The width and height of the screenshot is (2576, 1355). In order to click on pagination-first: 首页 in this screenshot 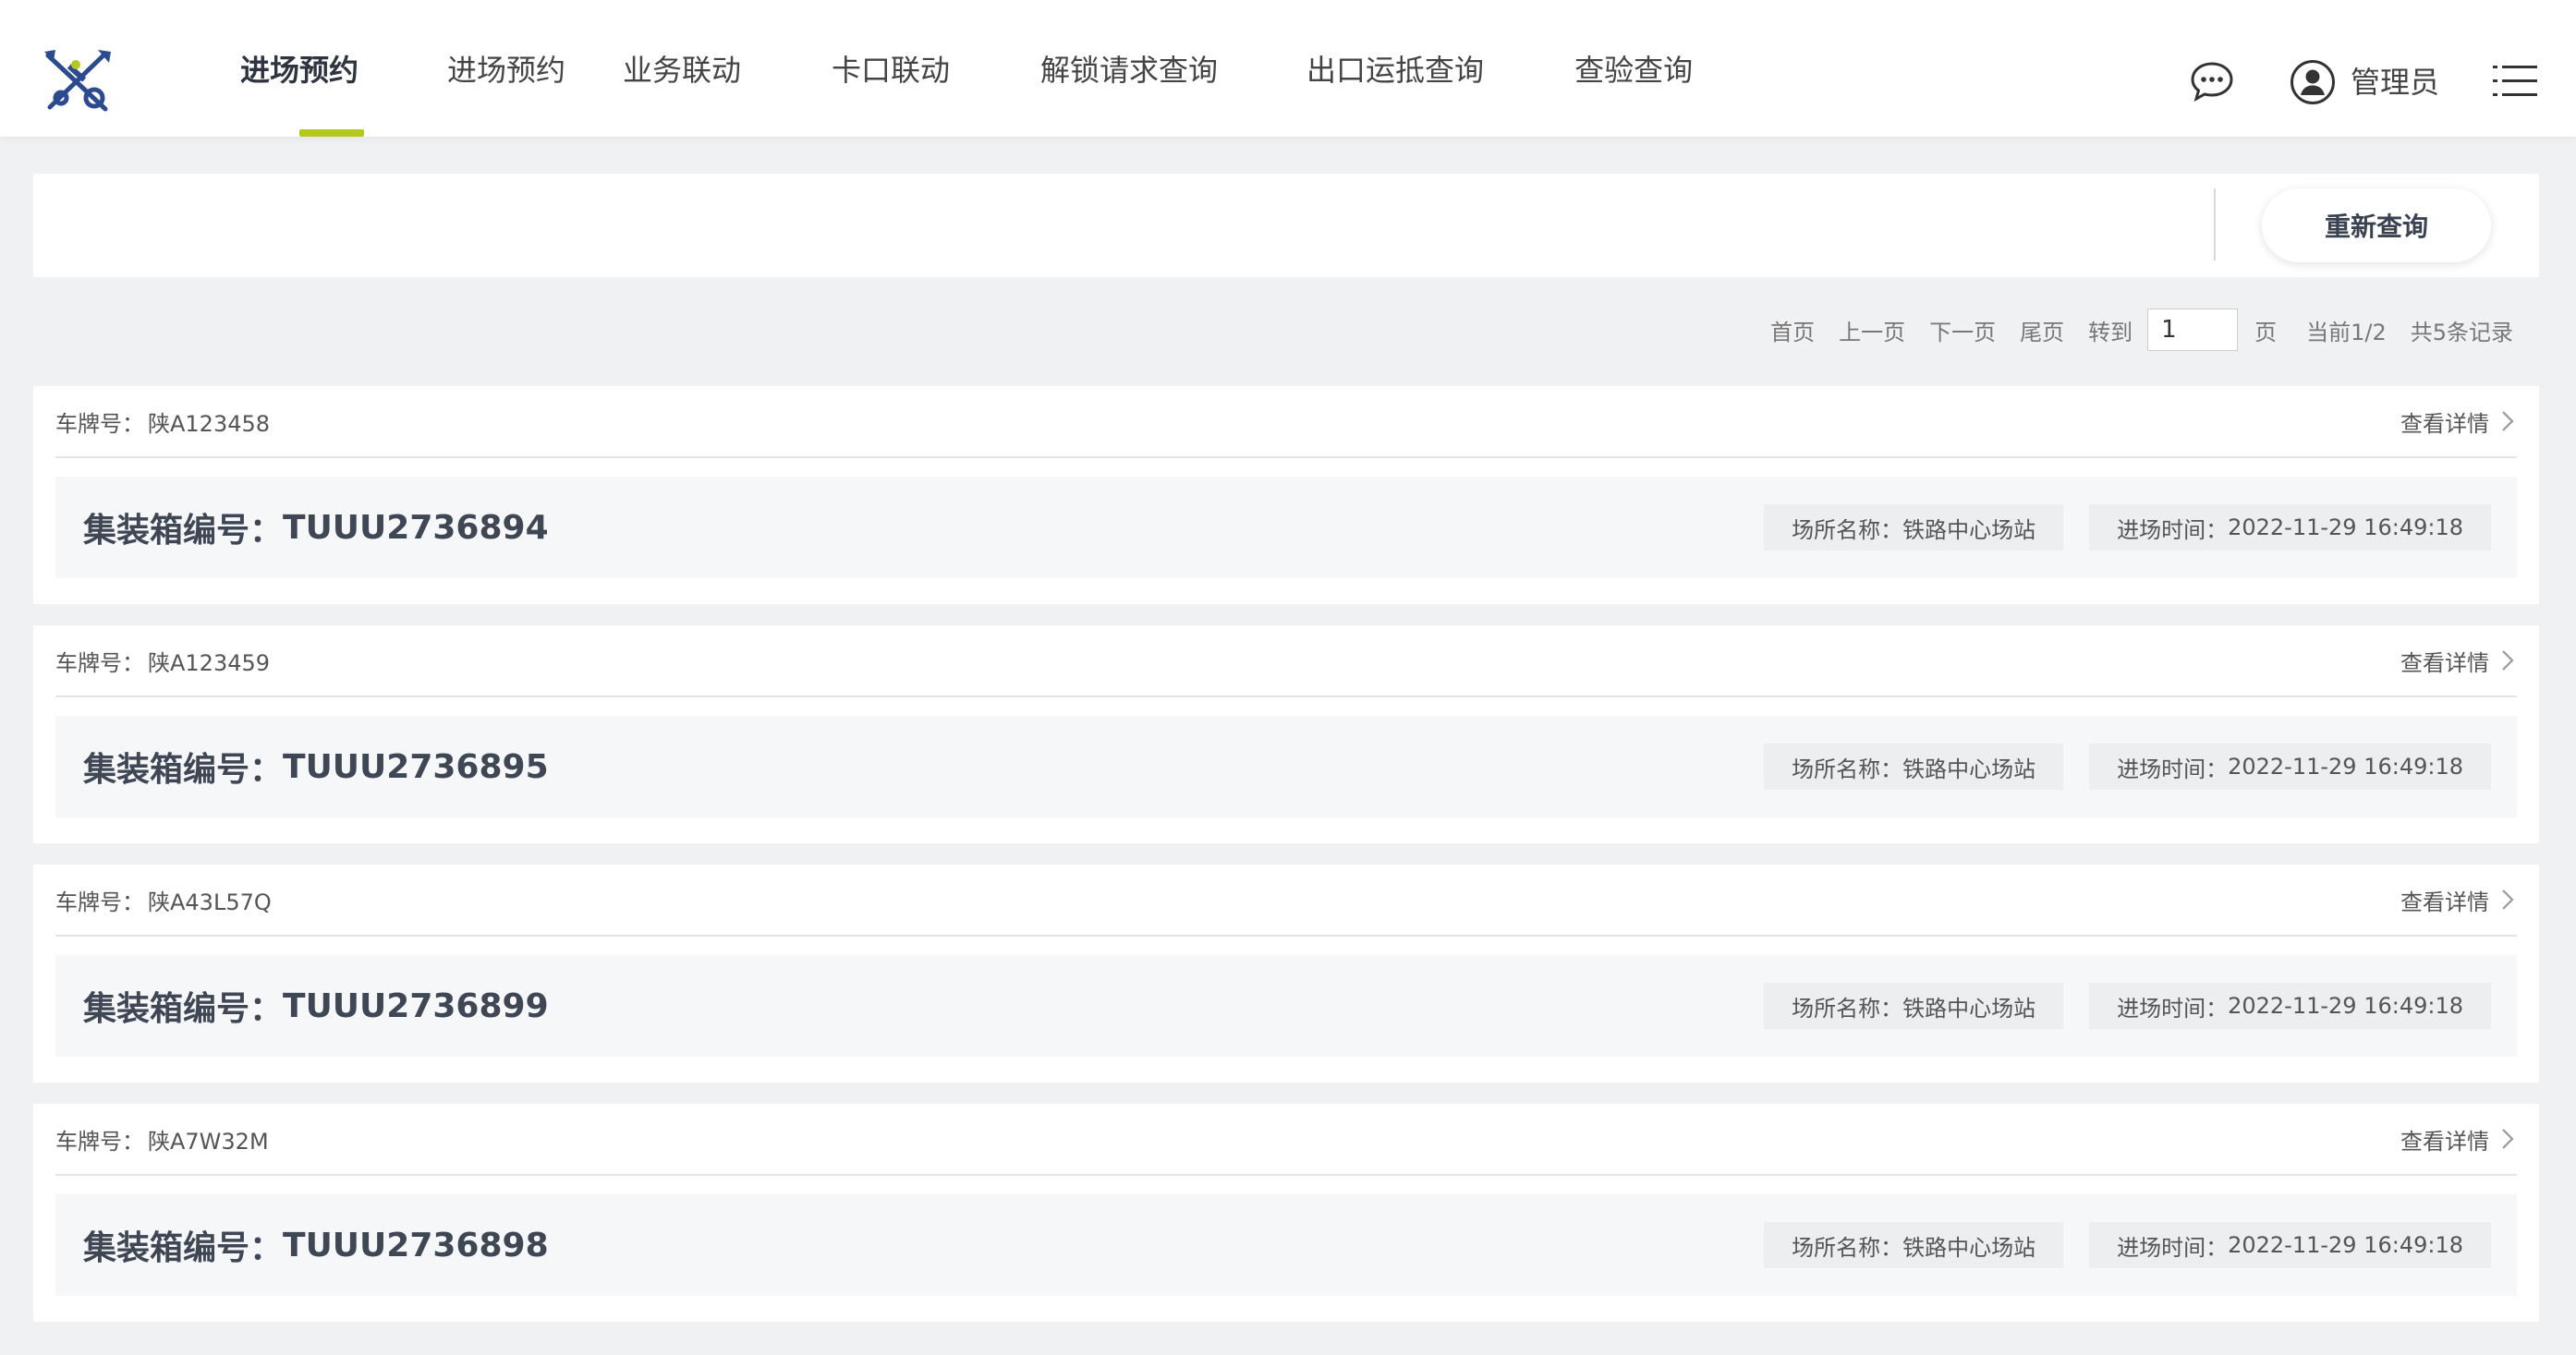, I will do `click(1792, 330)`.